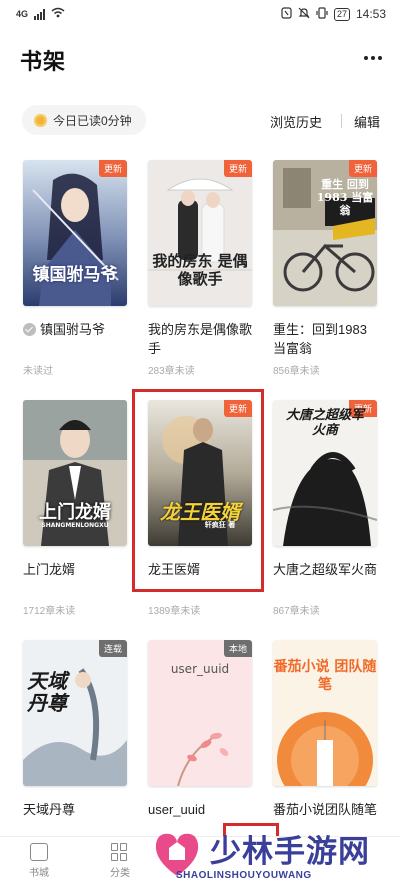  What do you see at coordinates (39, 852) in the screenshot?
I see `home-icon` at bounding box center [39, 852].